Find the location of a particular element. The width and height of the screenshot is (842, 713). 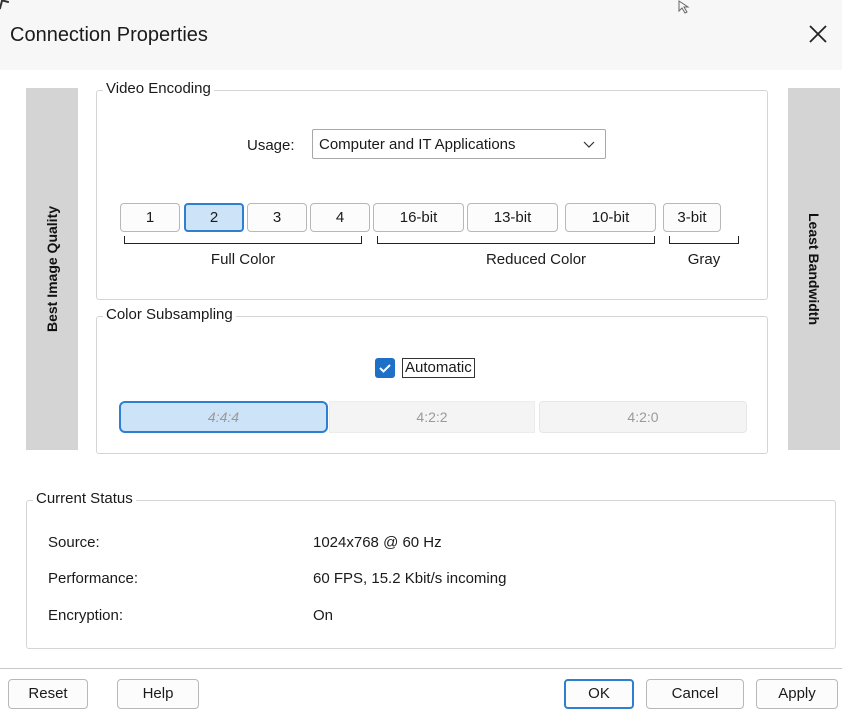

video-encoding-title: Video Encoding is located at coordinates (158, 88).